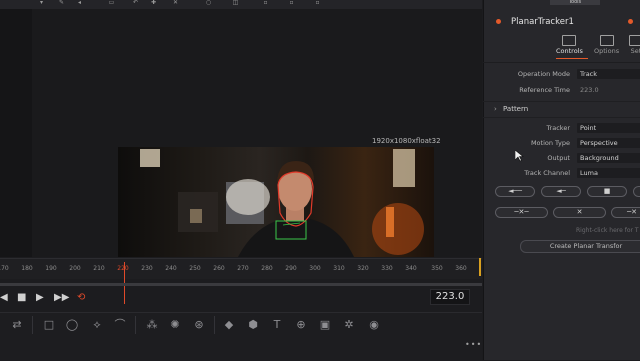  I want to click on clear-forward-button: ─✕, so click(625, 212).